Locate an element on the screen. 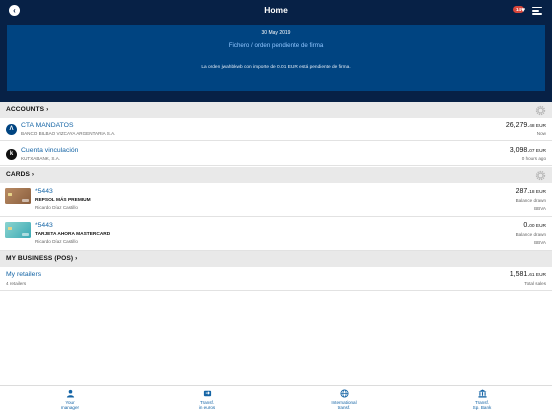  kutxabank-logo-icon: k is located at coordinates (11, 154).